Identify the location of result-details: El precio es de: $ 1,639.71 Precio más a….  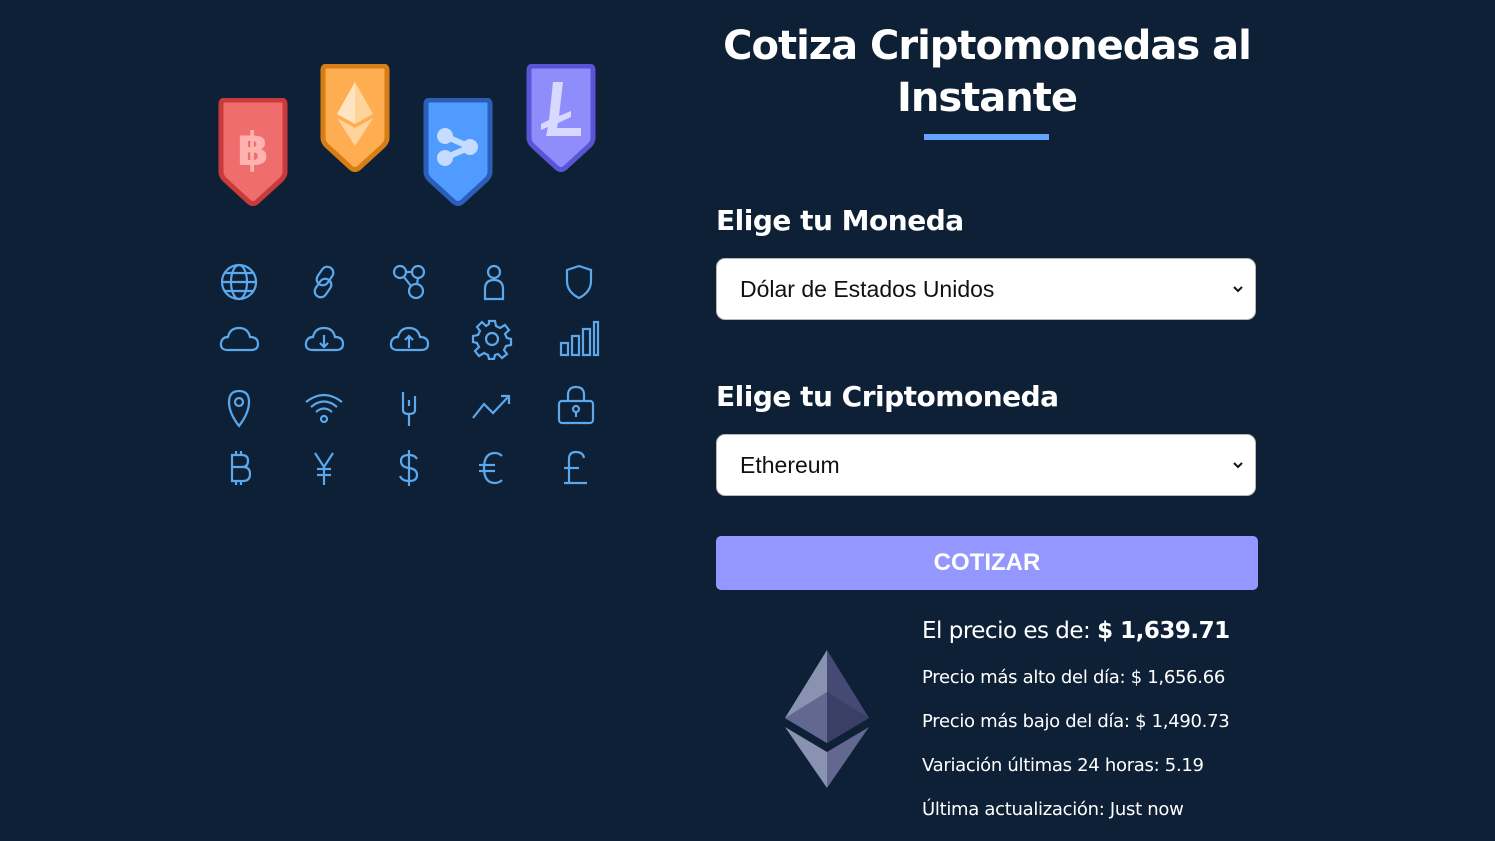
(1076, 722).